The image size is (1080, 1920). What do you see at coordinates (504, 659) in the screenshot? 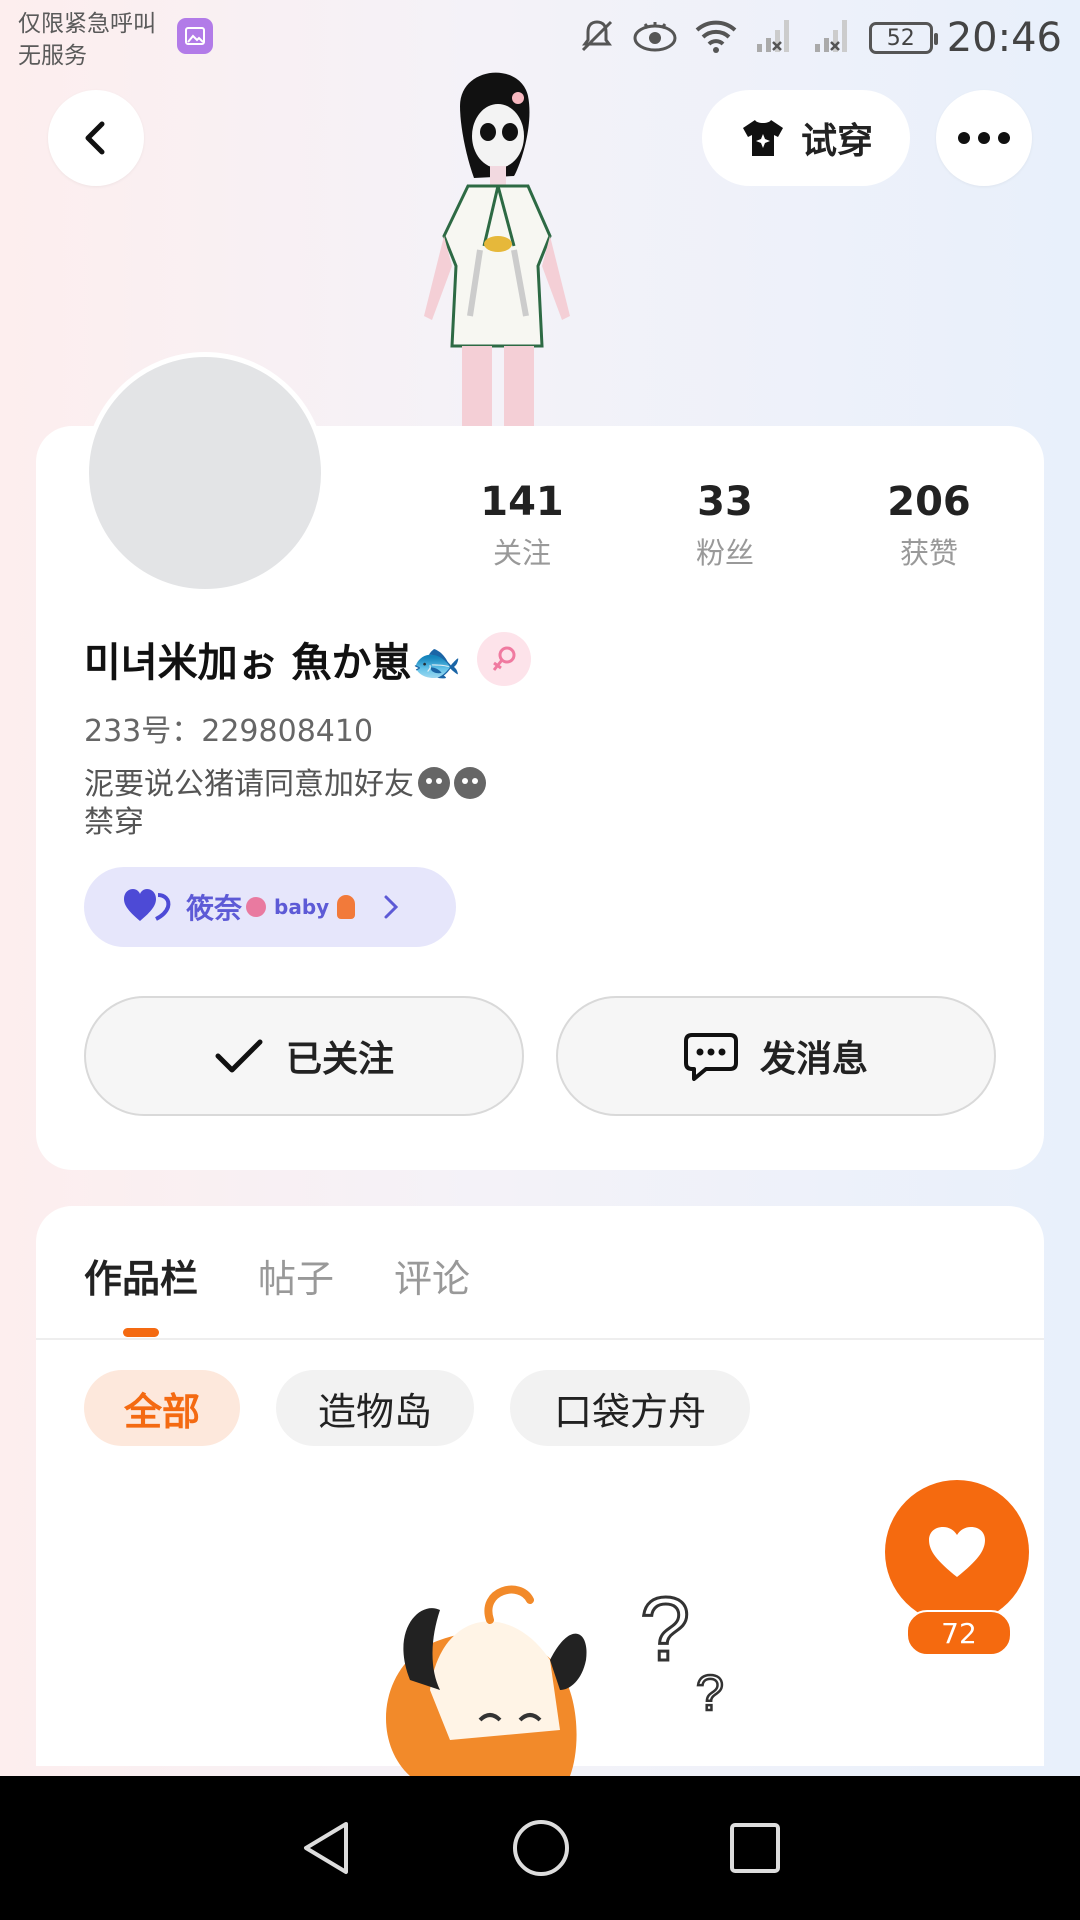
I see `female-icon` at bounding box center [504, 659].